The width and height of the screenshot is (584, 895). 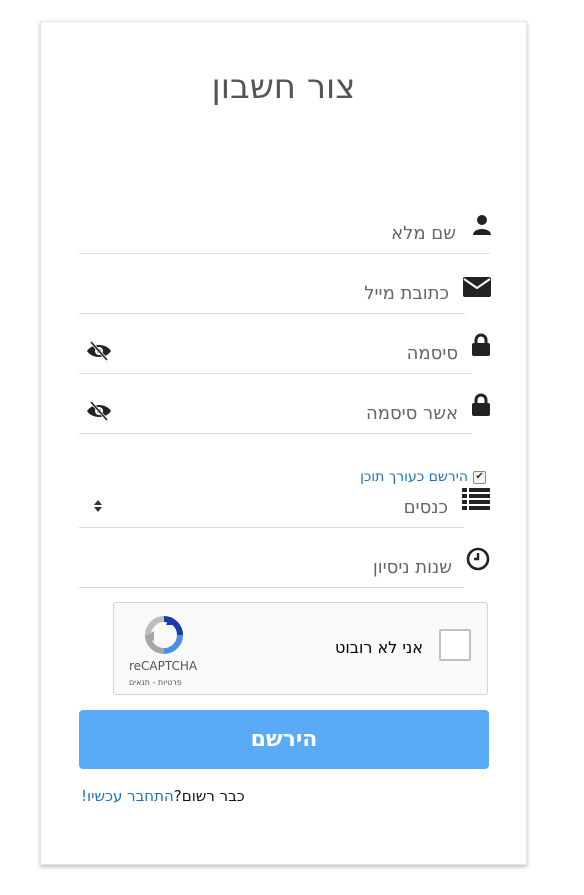 I want to click on email-placeholder: כתובת מייל, so click(x=406, y=293).